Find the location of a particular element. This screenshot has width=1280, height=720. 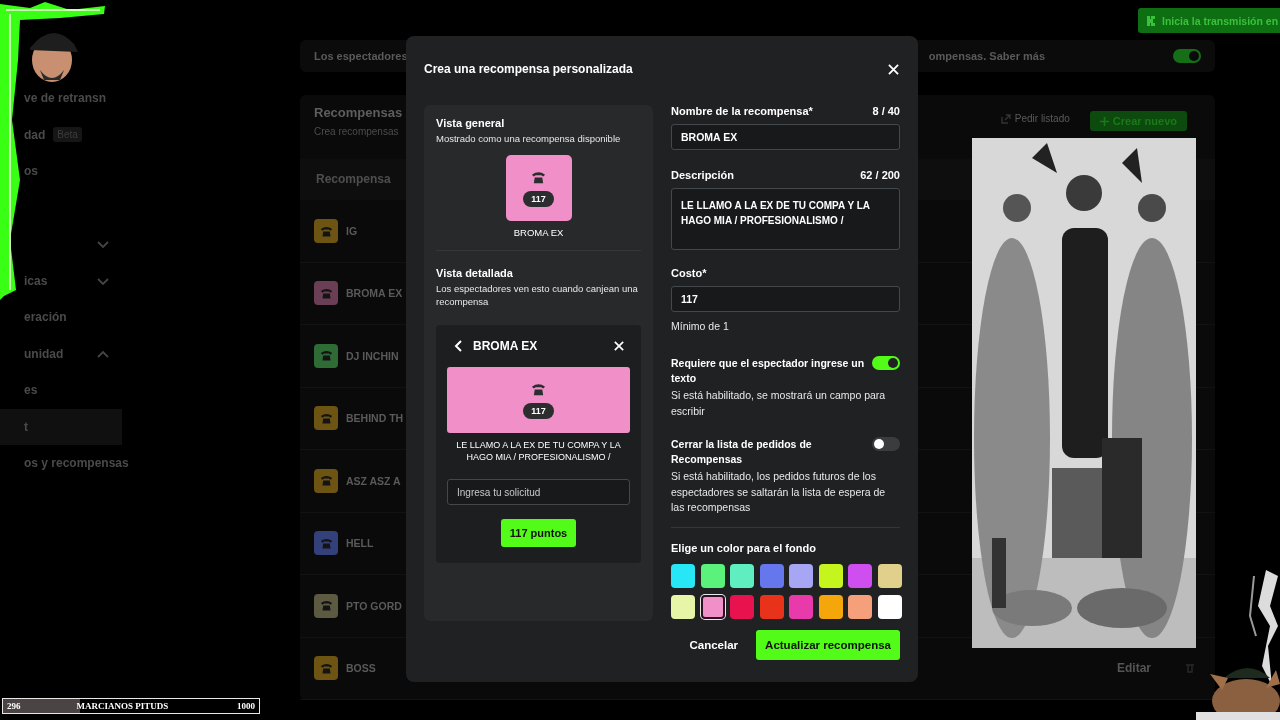

reward-name: BEHIND TH is located at coordinates (375, 418).